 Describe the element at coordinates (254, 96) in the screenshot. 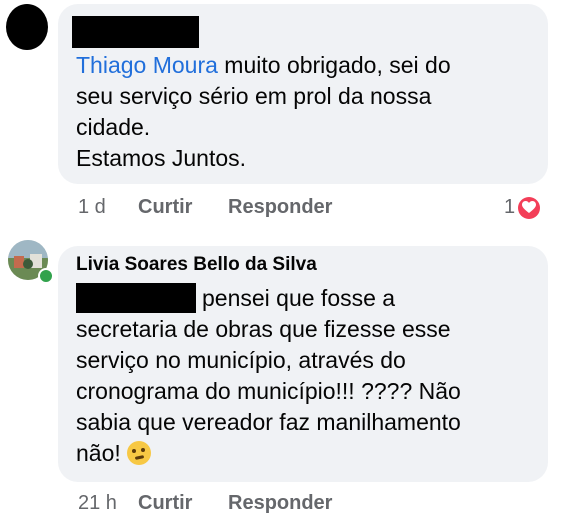

I see `comment-1-line-2: seu serviço sério em prol da nossa` at that location.